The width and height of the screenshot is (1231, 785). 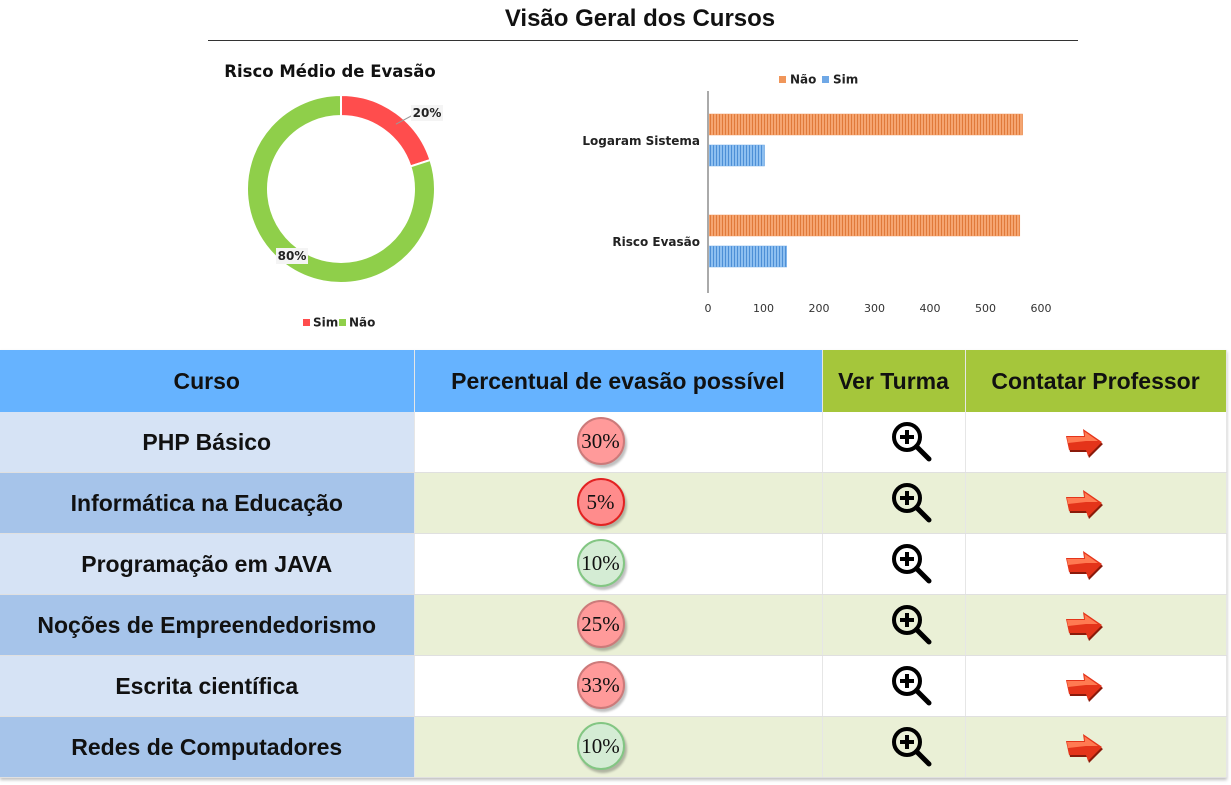 What do you see at coordinates (292, 256) in the screenshot?
I see `donut-data-label: 80%` at bounding box center [292, 256].